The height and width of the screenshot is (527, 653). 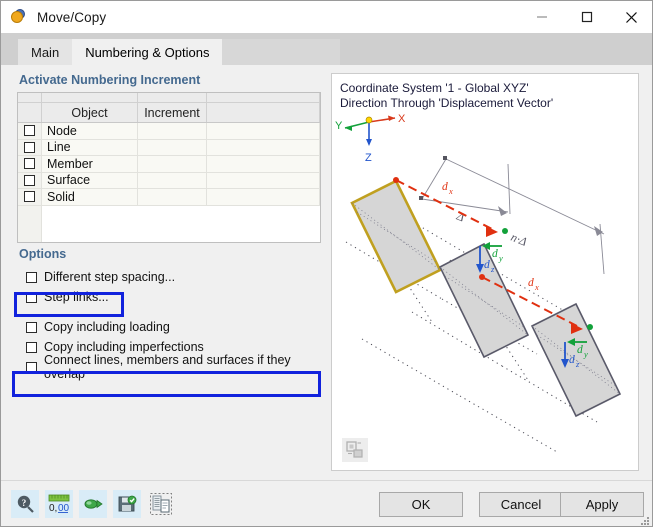 What do you see at coordinates (281, 52) in the screenshot?
I see `tab-filler` at bounding box center [281, 52].